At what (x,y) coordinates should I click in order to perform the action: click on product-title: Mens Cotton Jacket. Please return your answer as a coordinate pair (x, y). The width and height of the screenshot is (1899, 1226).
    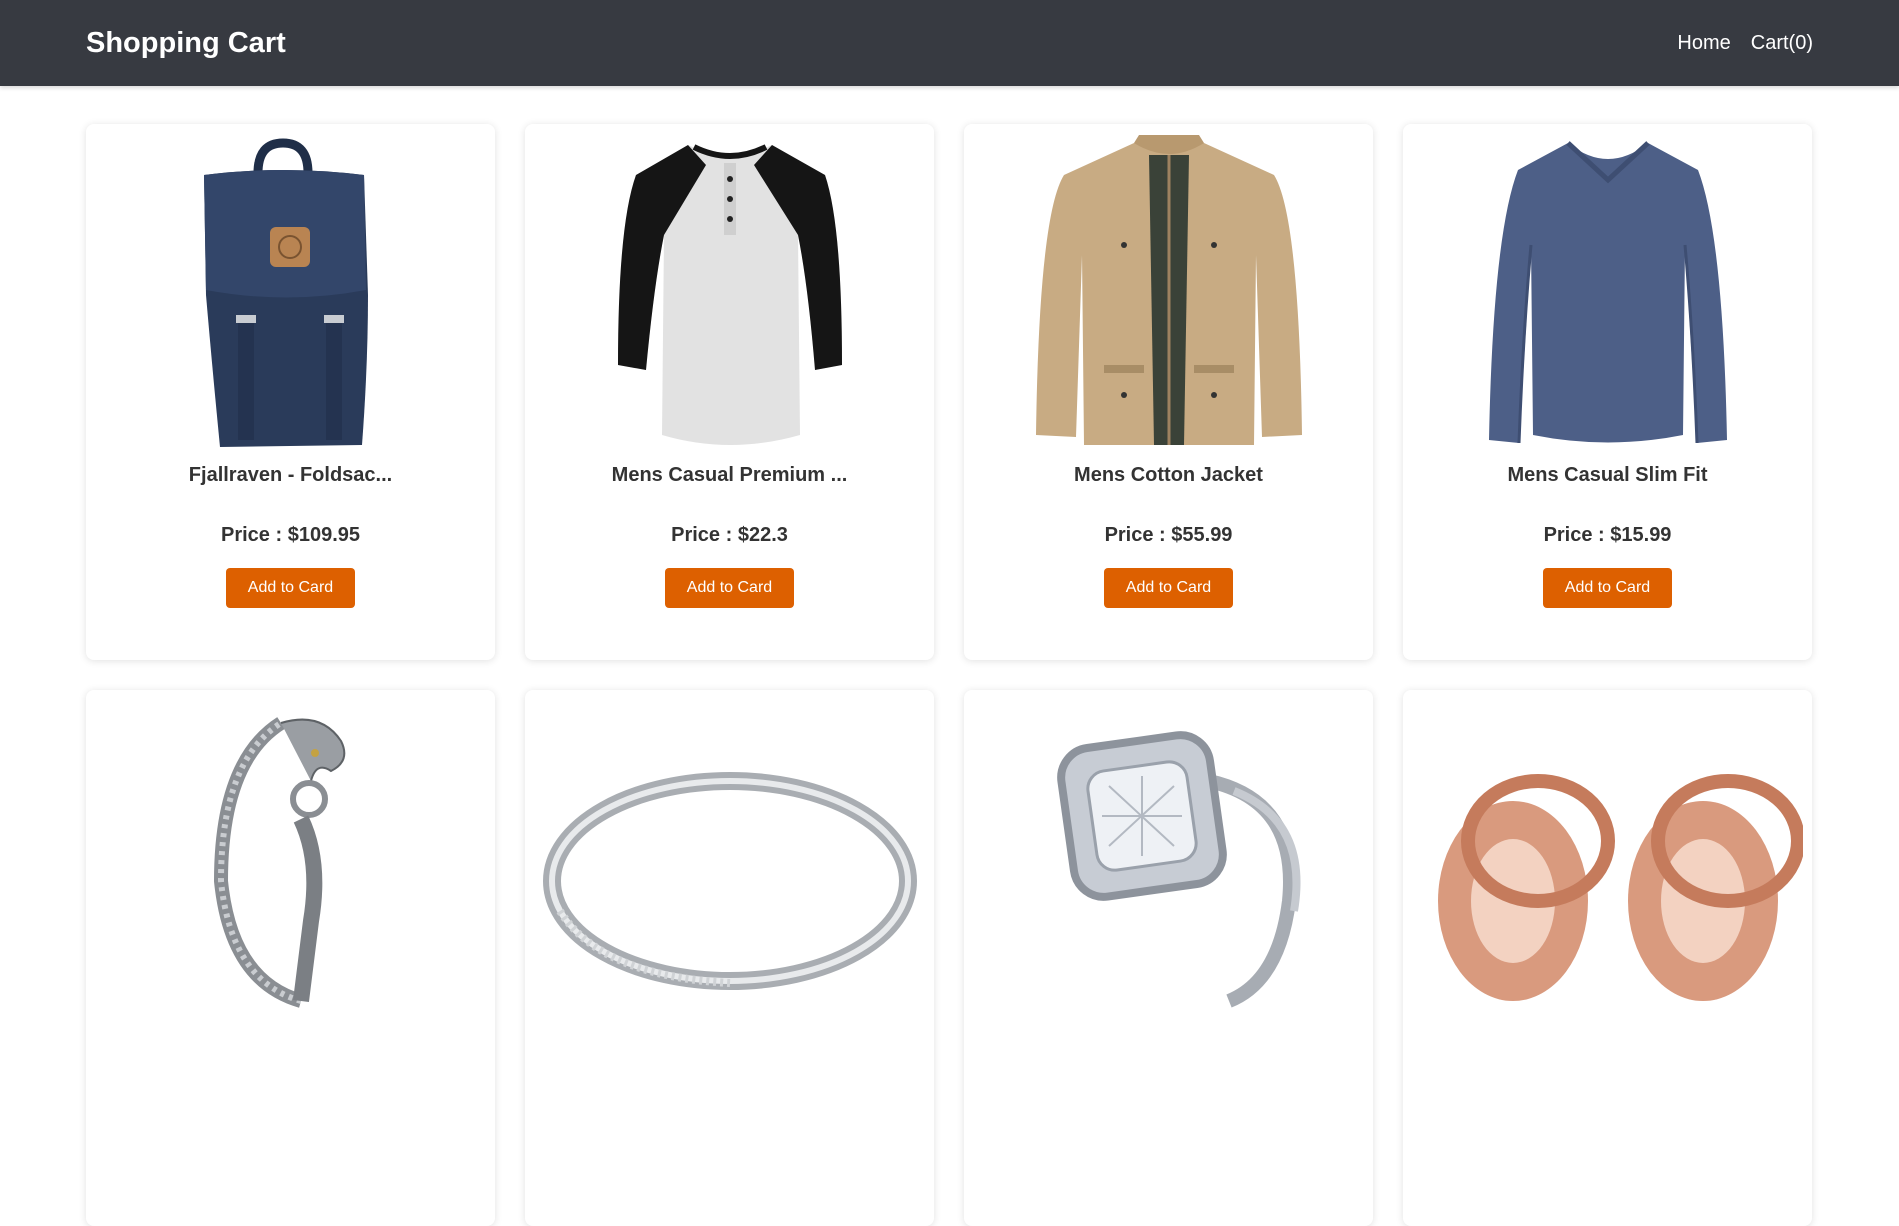
    Looking at the image, I should click on (1168, 475).